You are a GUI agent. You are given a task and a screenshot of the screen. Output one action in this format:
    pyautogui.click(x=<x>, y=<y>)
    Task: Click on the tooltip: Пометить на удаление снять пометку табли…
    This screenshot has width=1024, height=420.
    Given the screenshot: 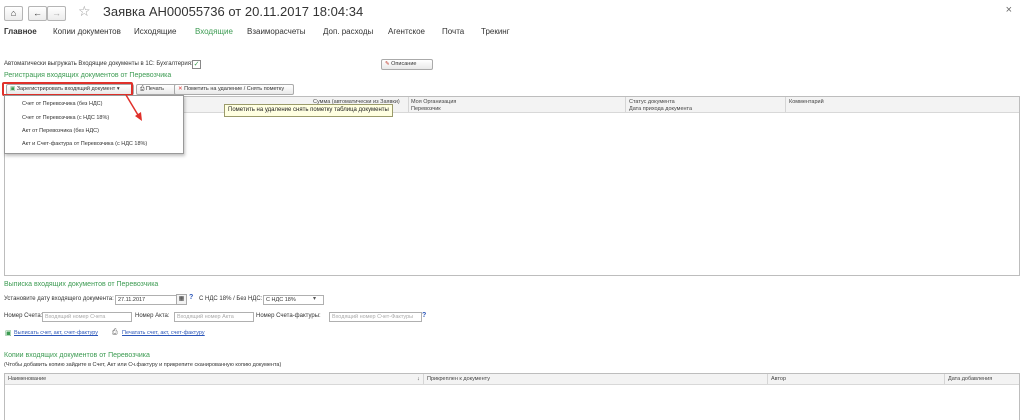 What is the action you would take?
    pyautogui.click(x=308, y=110)
    